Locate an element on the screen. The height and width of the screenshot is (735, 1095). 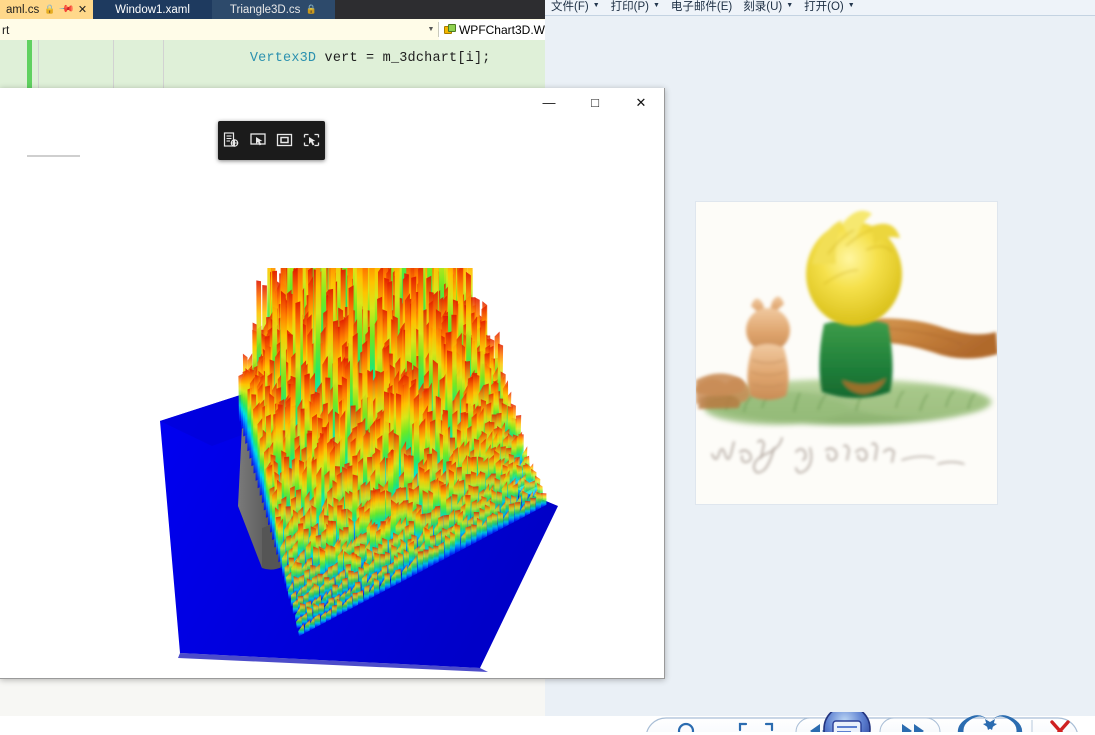
track-focused-element-icon is located at coordinates (312, 141).